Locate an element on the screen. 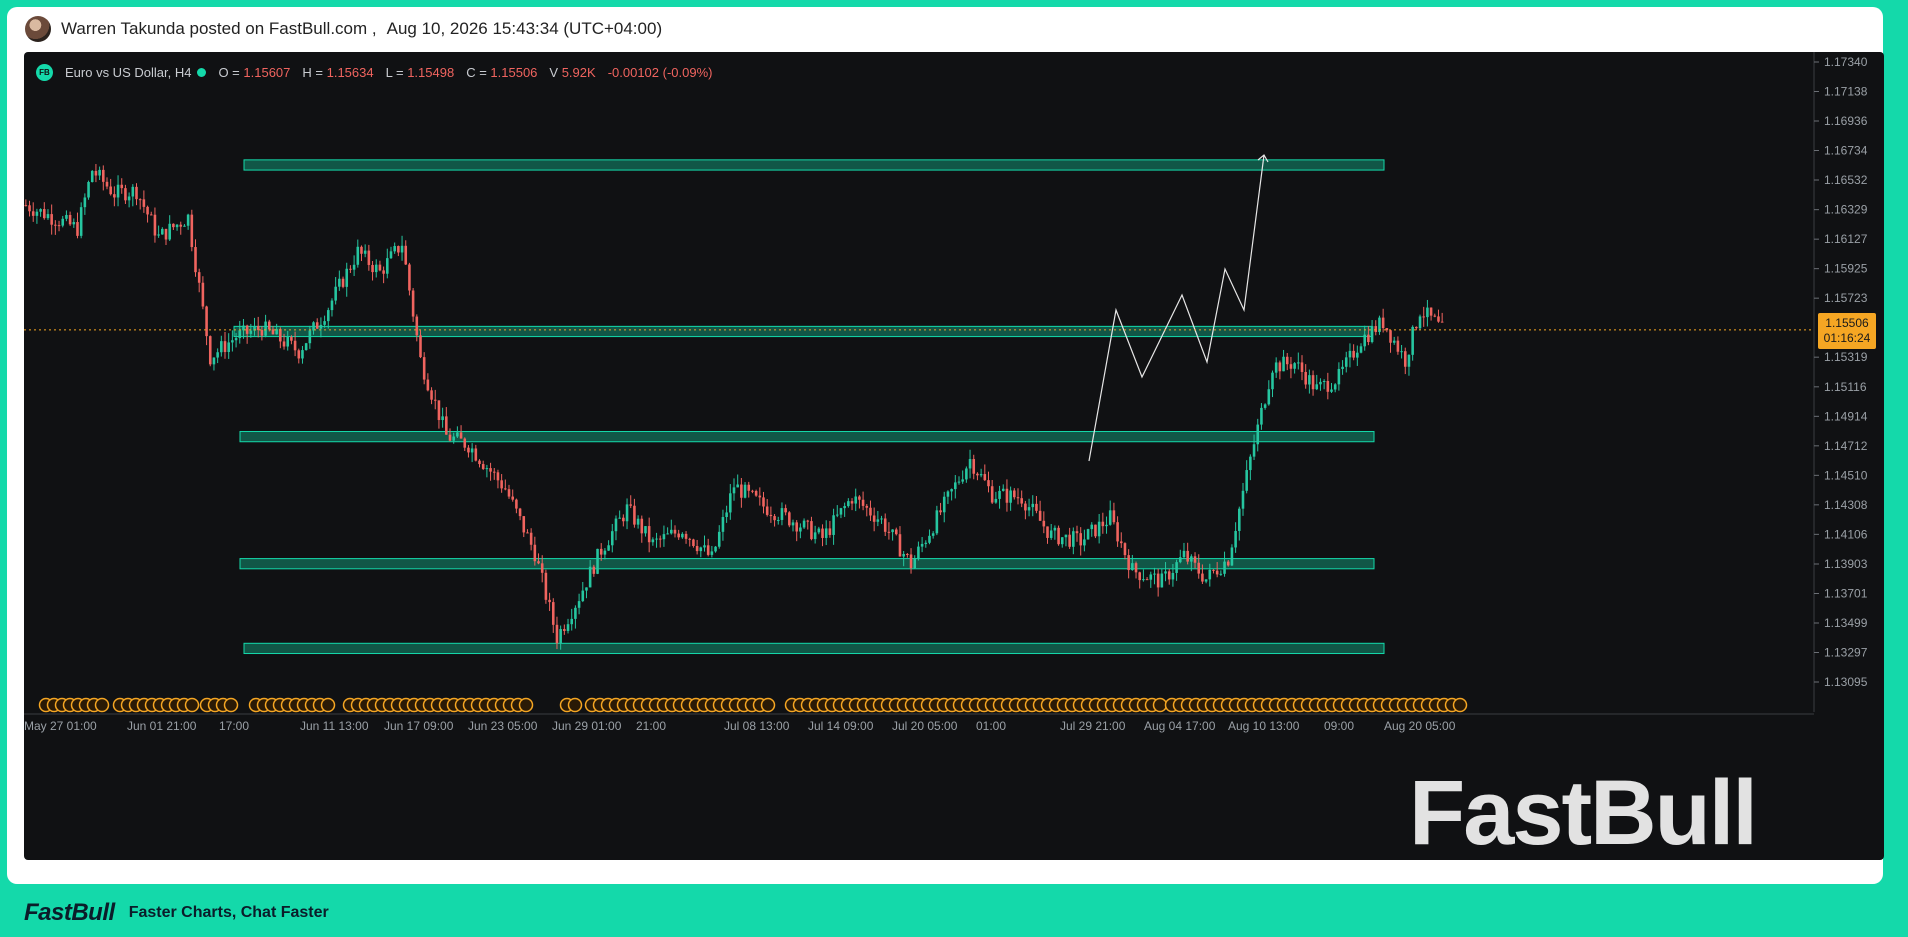  status-dot-icon is located at coordinates (202, 72).